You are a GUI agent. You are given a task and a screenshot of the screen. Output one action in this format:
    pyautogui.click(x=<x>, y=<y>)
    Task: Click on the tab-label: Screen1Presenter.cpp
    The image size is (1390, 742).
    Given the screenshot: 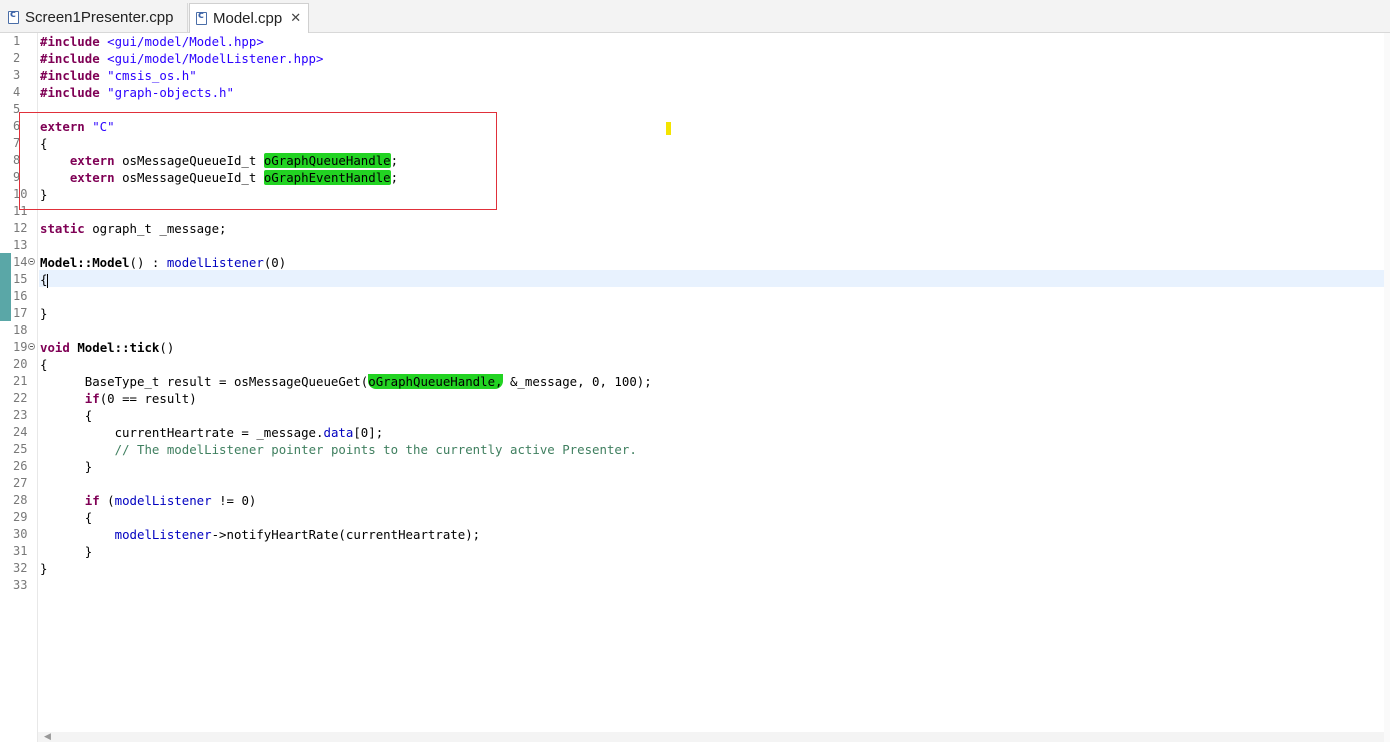 What is the action you would take?
    pyautogui.click(x=99, y=17)
    